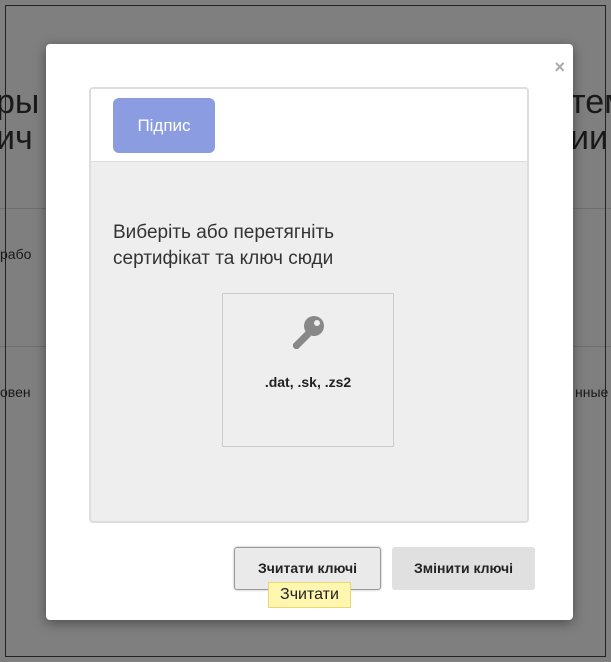 The height and width of the screenshot is (662, 611). What do you see at coordinates (224, 232) in the screenshot?
I see `drop-instructions-line-1: Виберіть або перетягніть` at bounding box center [224, 232].